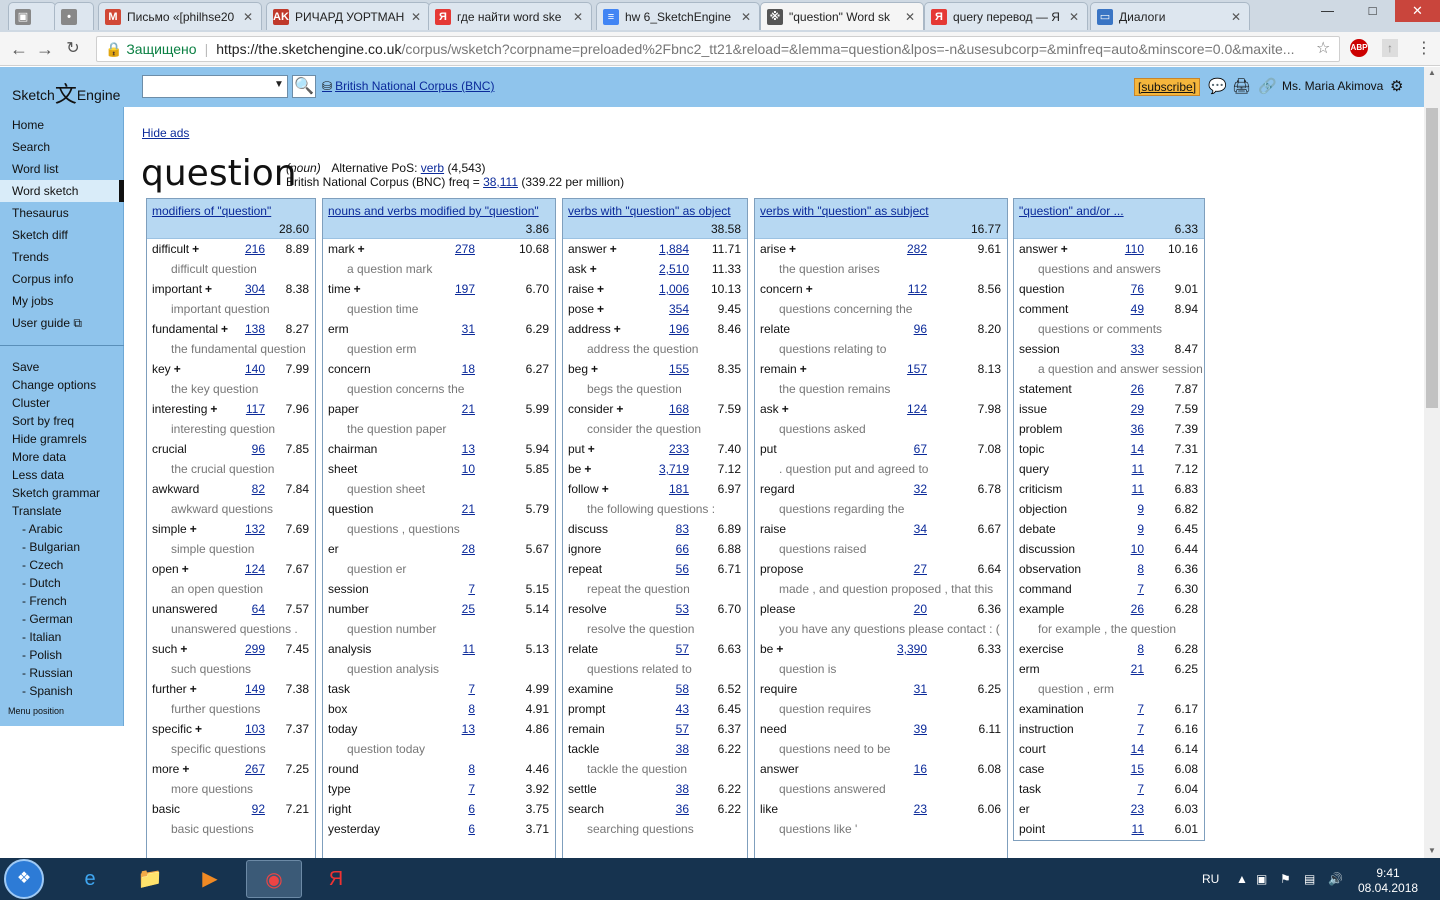 The height and width of the screenshot is (900, 1440). What do you see at coordinates (62, 655) in the screenshot?
I see `translate-language-item: - Polish` at bounding box center [62, 655].